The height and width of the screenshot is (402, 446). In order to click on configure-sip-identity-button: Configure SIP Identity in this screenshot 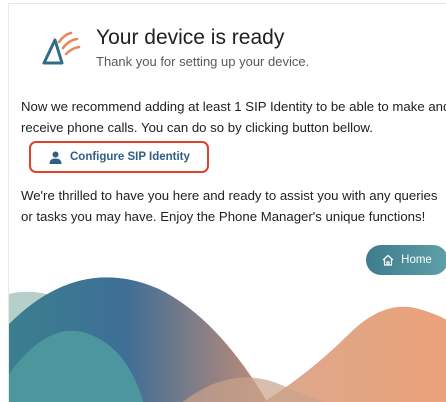, I will do `click(119, 157)`.